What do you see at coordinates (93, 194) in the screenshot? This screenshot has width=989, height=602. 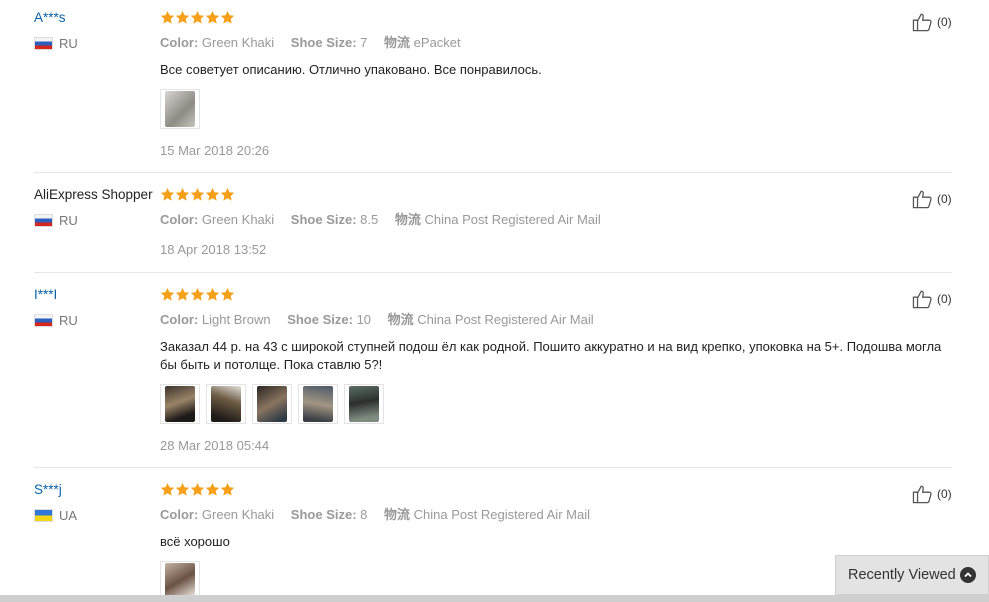 I see `reviewer-name: AliExpress Shopper` at bounding box center [93, 194].